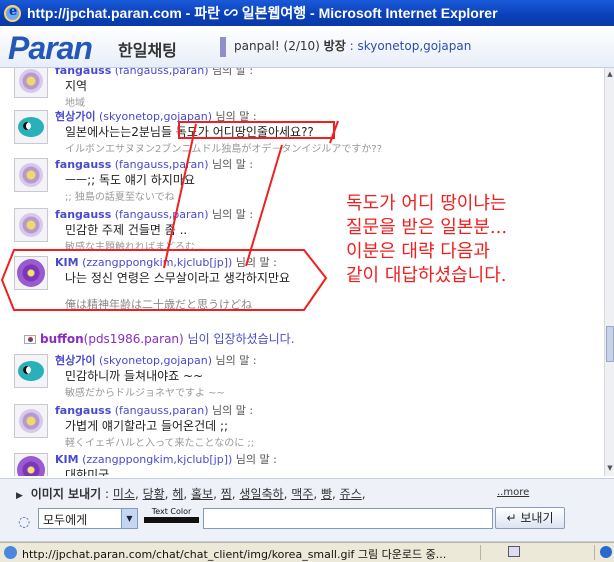 Image resolution: width=614 pixels, height=562 pixels. Describe the element at coordinates (147, 50) in the screenshot. I see `service-title: 한일채팅` at that location.